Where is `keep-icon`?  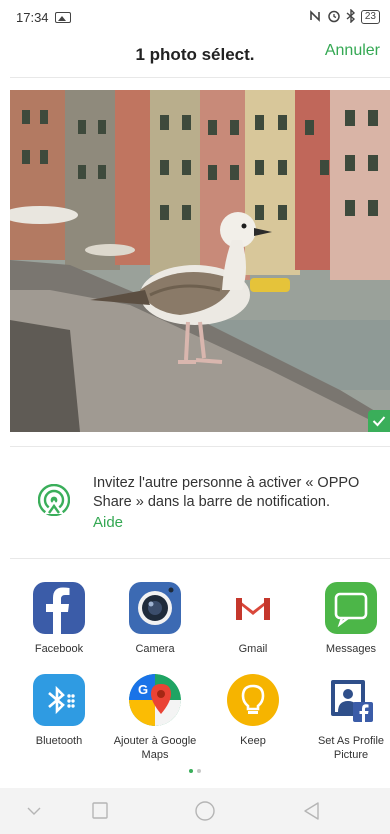
keep-icon is located at coordinates (253, 700).